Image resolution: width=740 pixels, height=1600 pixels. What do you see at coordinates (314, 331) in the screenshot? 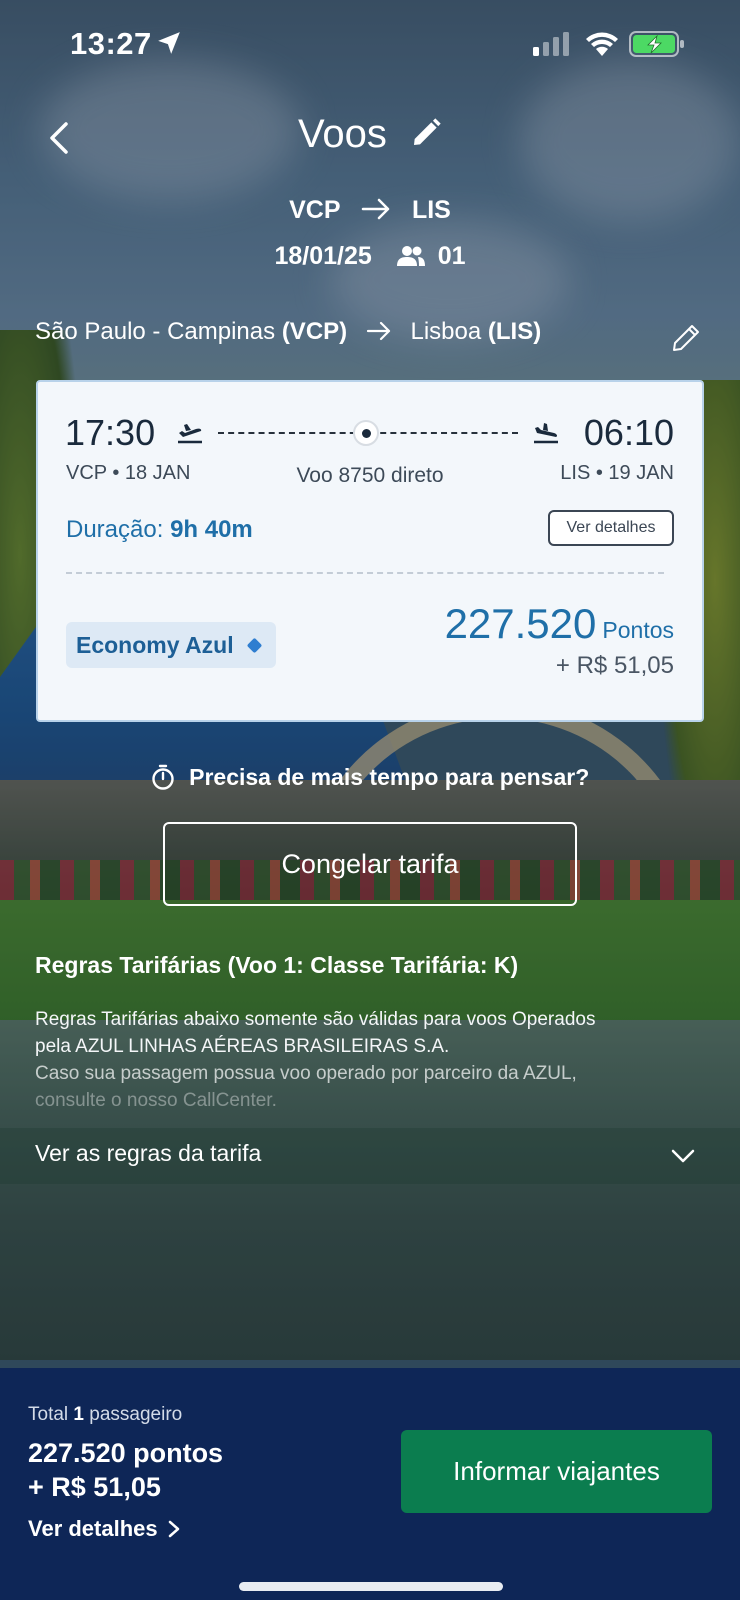
I see `origin-code: (VCP)` at bounding box center [314, 331].